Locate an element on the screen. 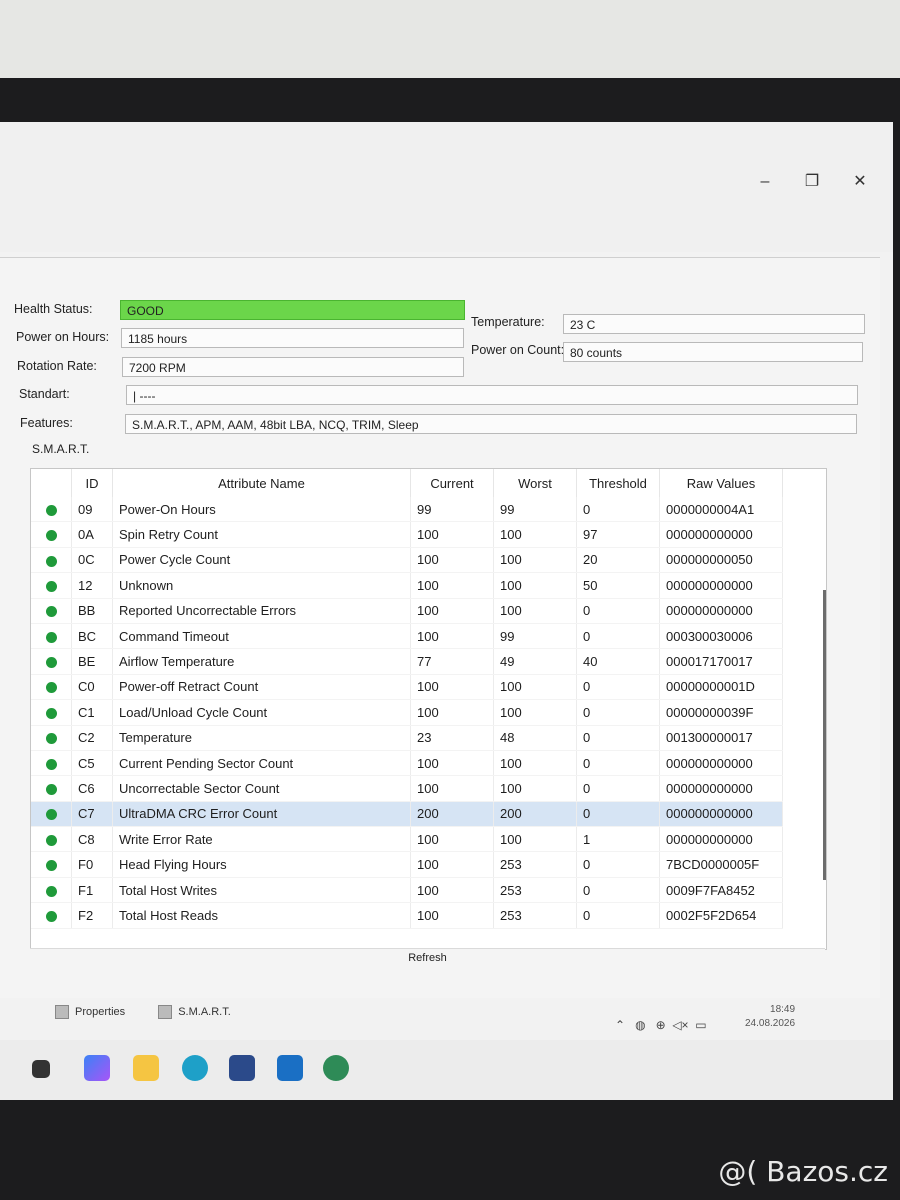 Image resolution: width=900 pixels, height=1200 pixels. worst-cell: 200 is located at coordinates (535, 814).